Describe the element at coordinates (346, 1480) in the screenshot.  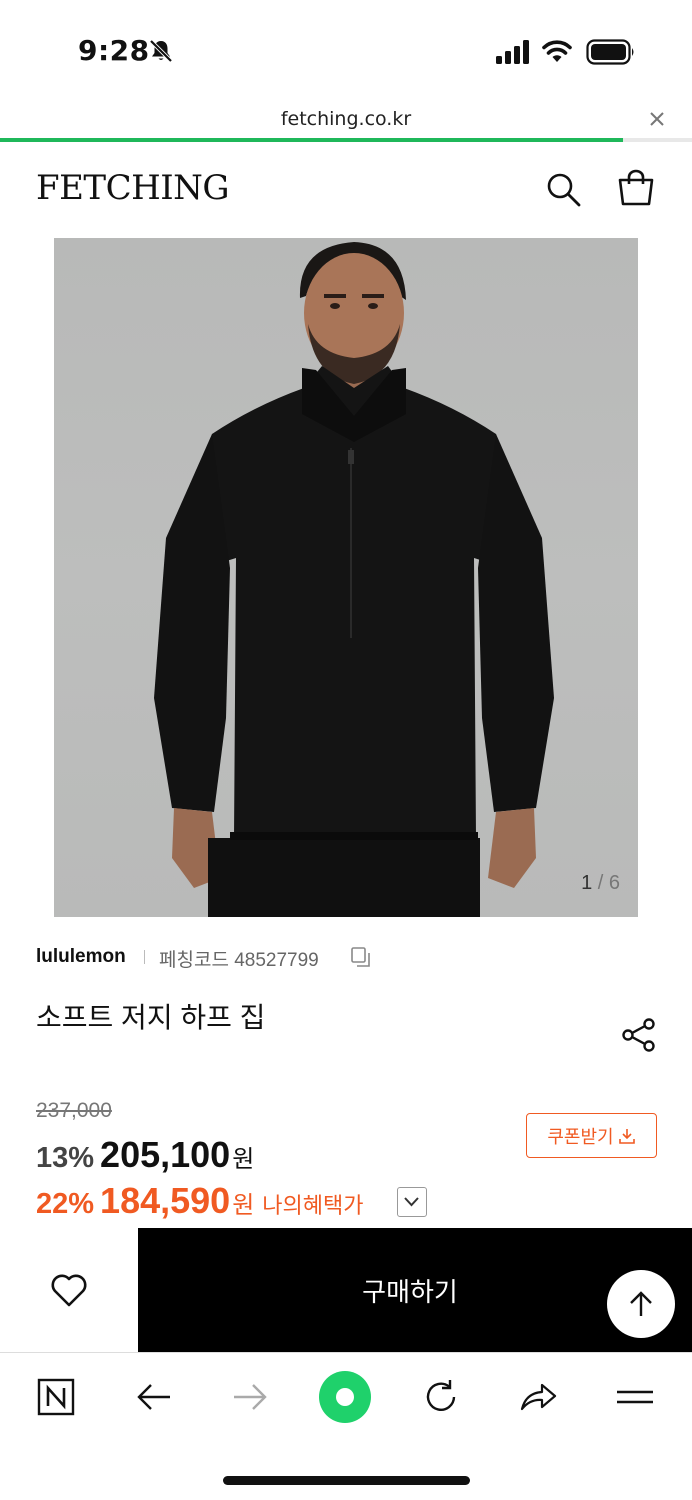
I see `home-indicator` at that location.